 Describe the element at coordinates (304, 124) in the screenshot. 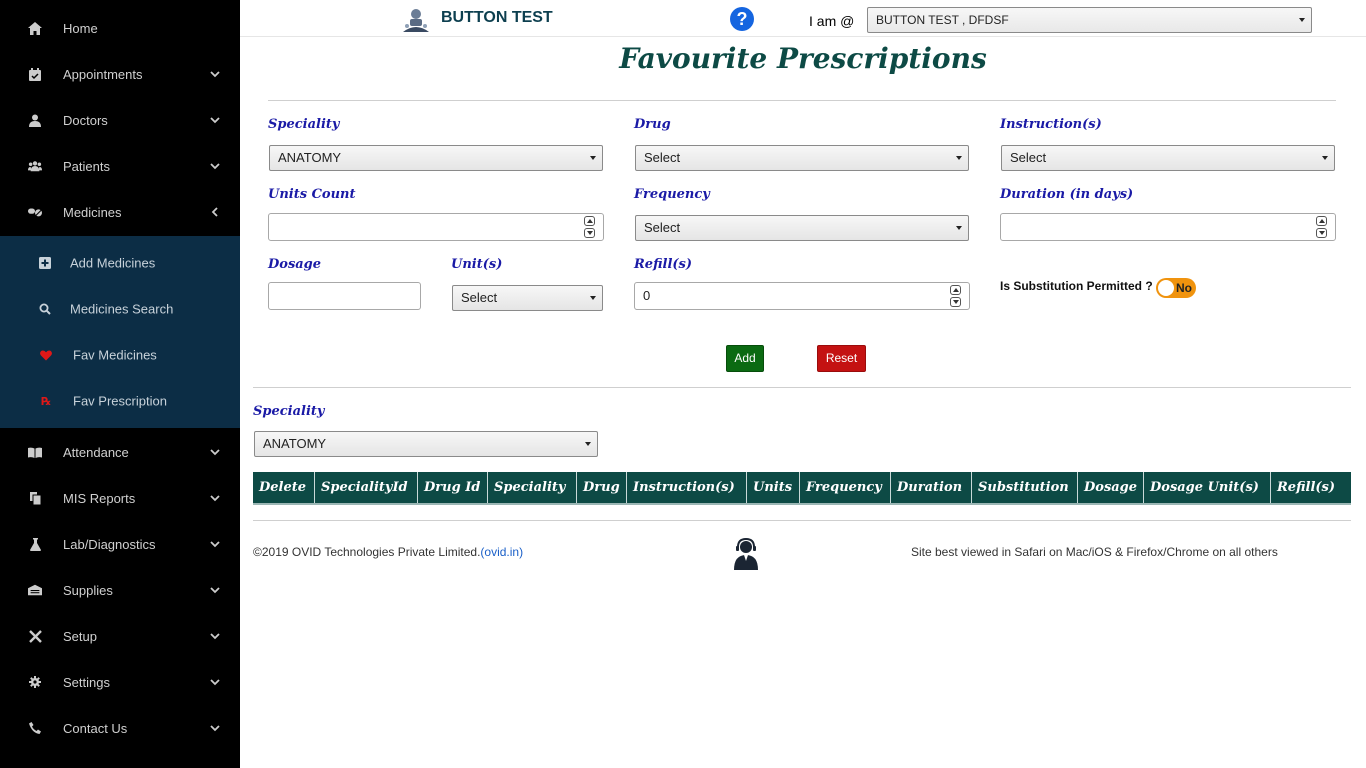

I see `speciality-label: Speciality` at that location.